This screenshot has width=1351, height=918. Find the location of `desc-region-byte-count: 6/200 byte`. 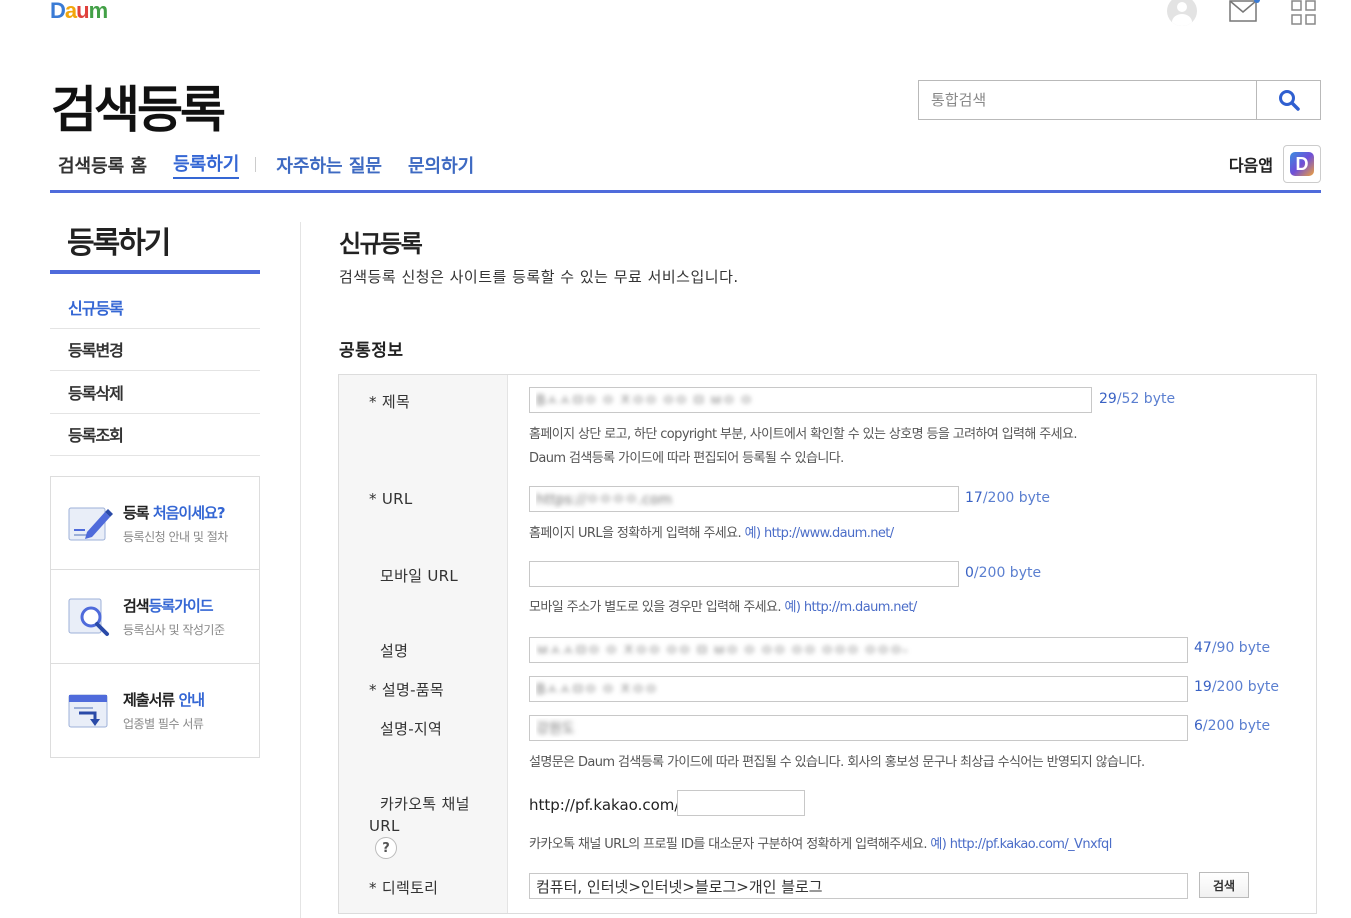

desc-region-byte-count: 6/200 byte is located at coordinates (1232, 726).